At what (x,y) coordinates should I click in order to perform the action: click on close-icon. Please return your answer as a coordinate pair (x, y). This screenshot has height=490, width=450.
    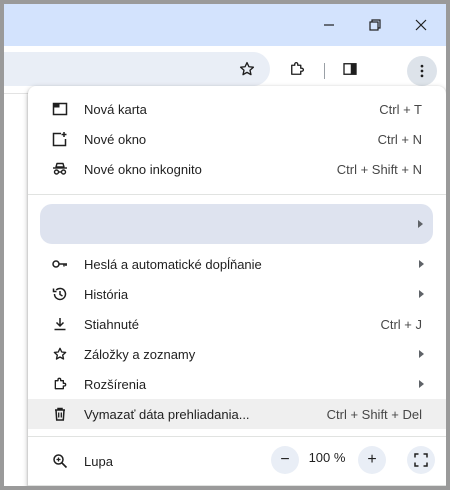
    Looking at the image, I should click on (421, 25).